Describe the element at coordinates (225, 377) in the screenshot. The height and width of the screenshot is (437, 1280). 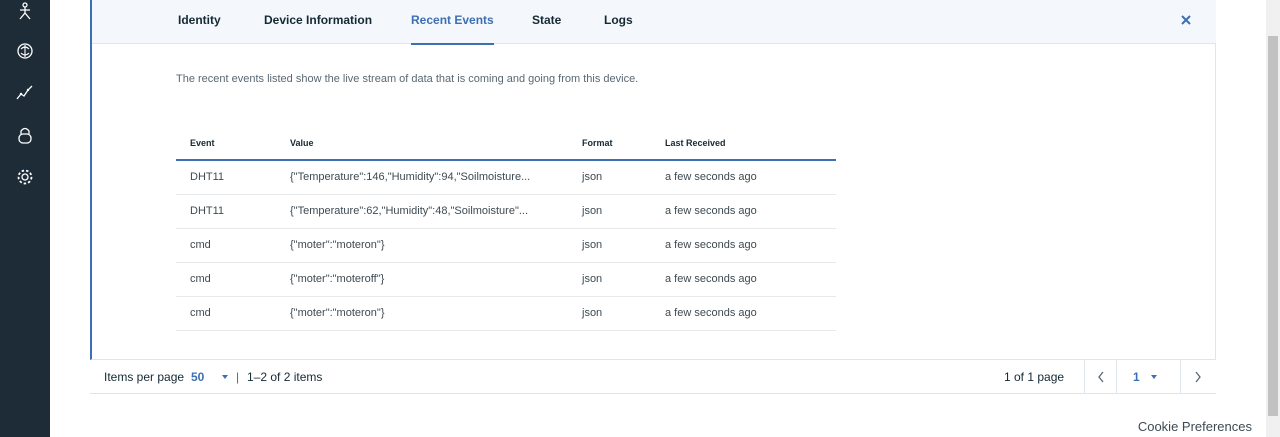
I see `chevron-down-icon` at that location.